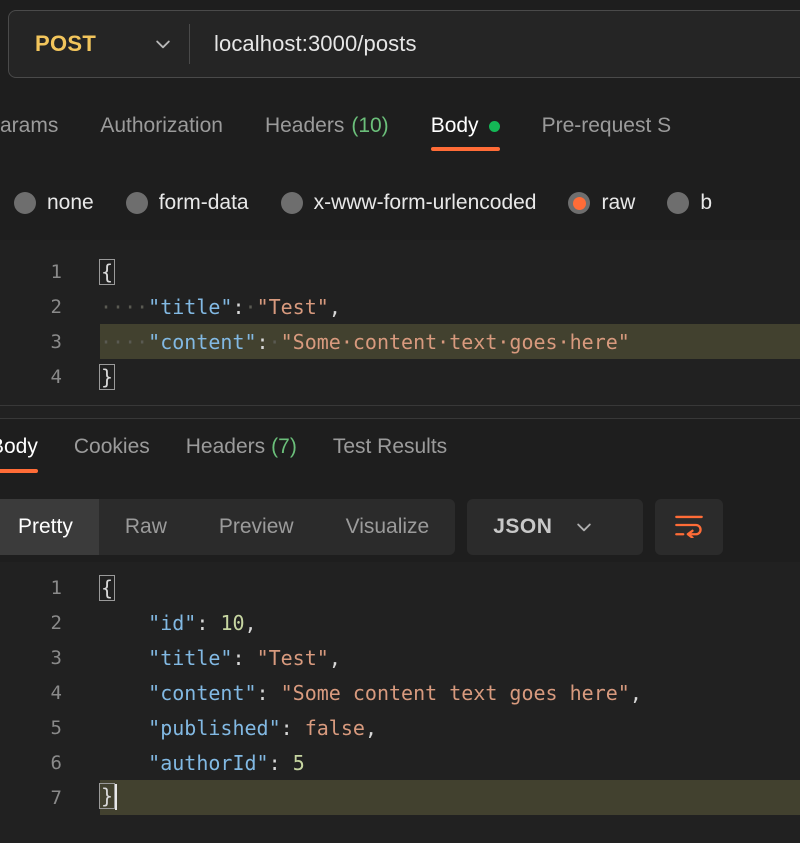 The height and width of the screenshot is (843, 800). Describe the element at coordinates (56, 762) in the screenshot. I see `response-code-line-number: 6` at that location.